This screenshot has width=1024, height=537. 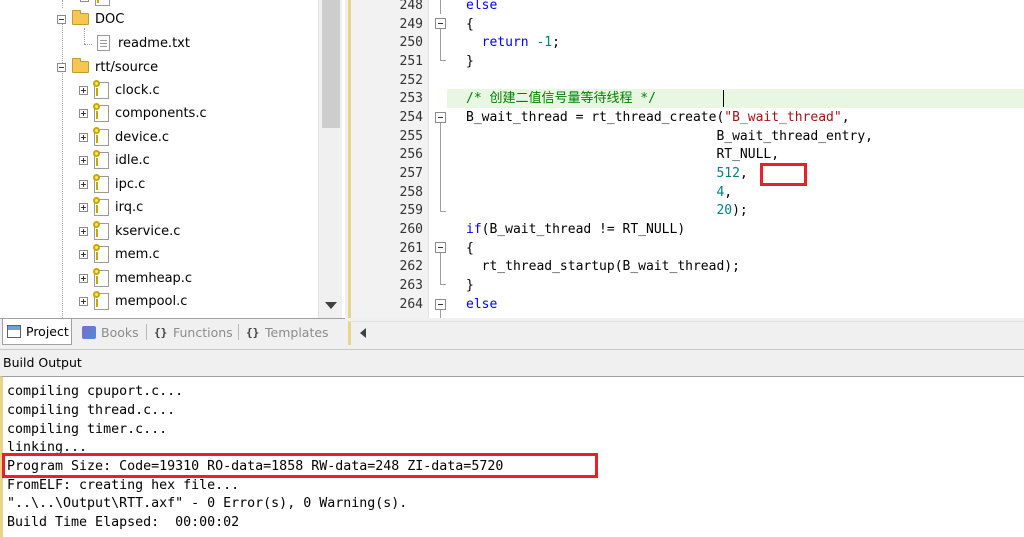 I want to click on tree-file-mempool: mempool.c, so click(x=133, y=301).